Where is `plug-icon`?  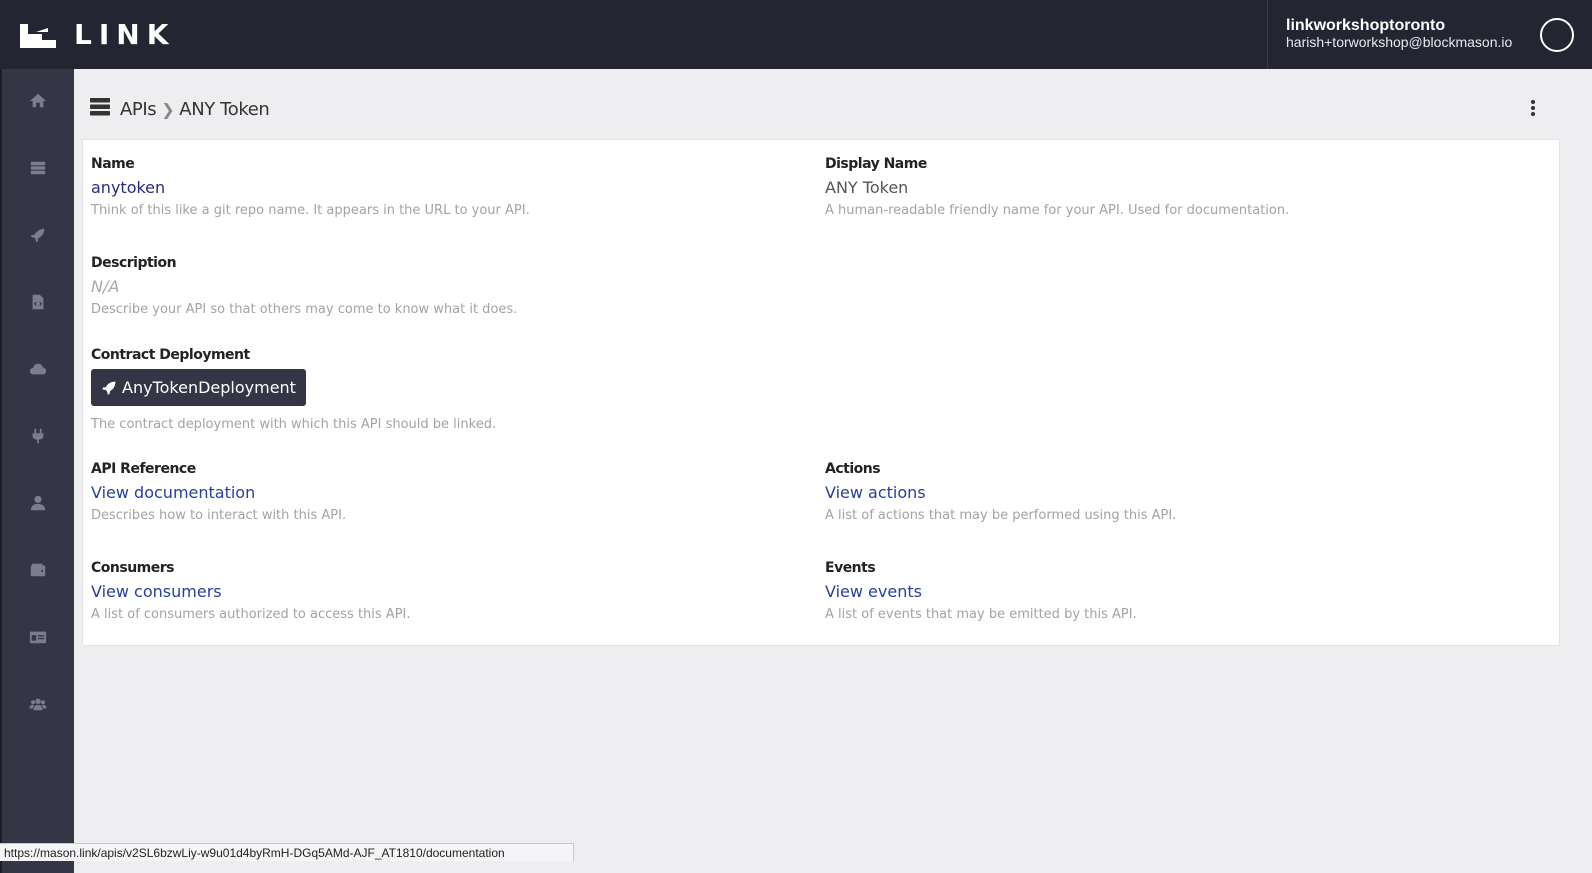 plug-icon is located at coordinates (38, 436).